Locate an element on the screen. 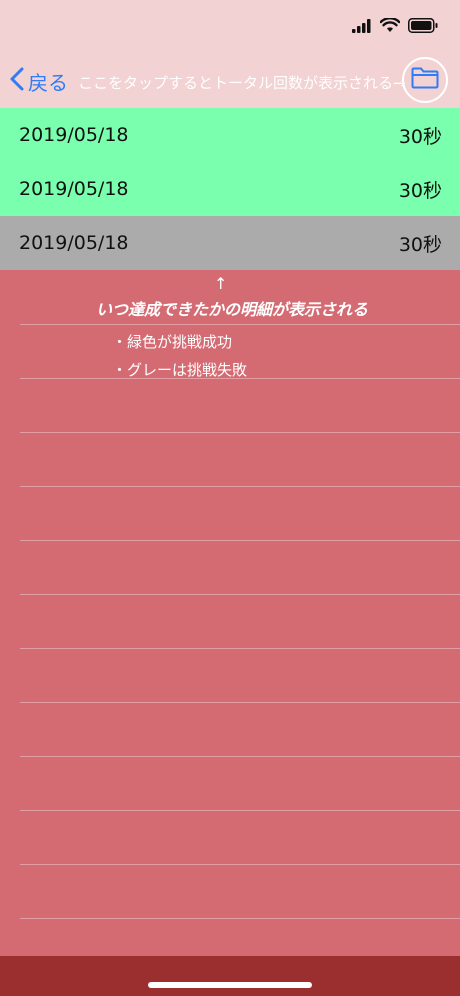  home-indicator is located at coordinates (230, 985).